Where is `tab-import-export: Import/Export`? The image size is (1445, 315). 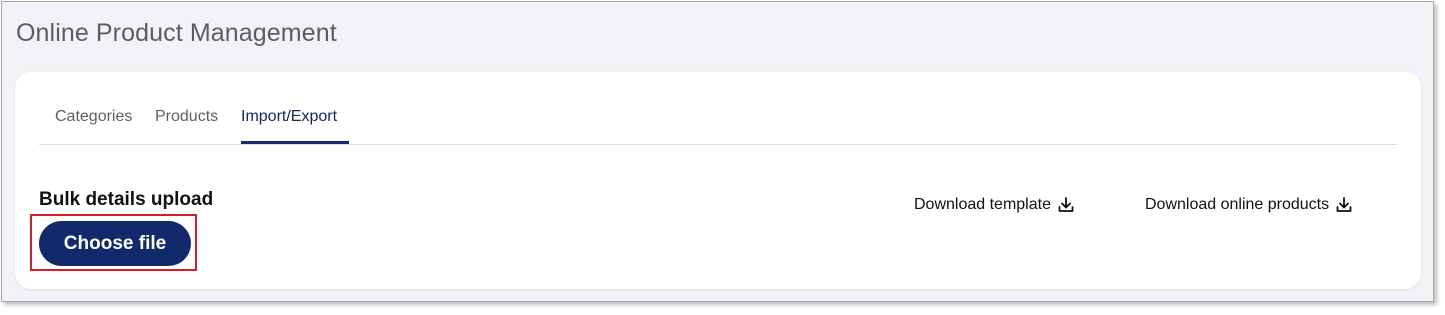
tab-import-export: Import/Export is located at coordinates (289, 117).